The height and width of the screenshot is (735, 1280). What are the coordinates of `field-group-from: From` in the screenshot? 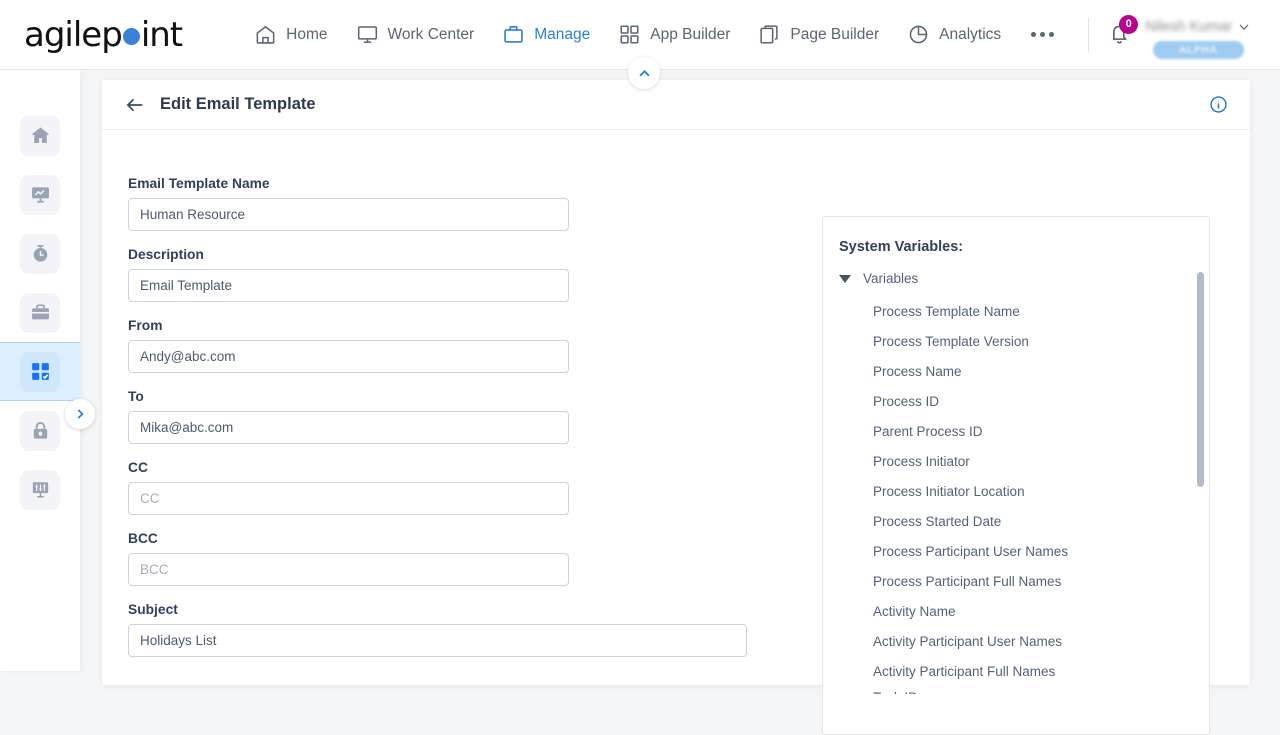 It's located at (475, 345).